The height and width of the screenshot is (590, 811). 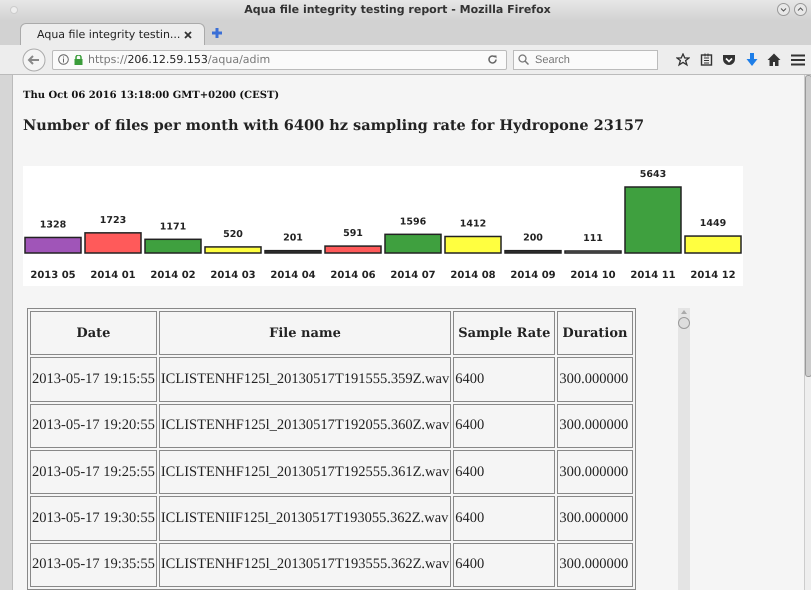 What do you see at coordinates (305, 564) in the screenshot?
I see `table-cell: ICLISTENHF125l_20130517T193555.362Z.wav` at bounding box center [305, 564].